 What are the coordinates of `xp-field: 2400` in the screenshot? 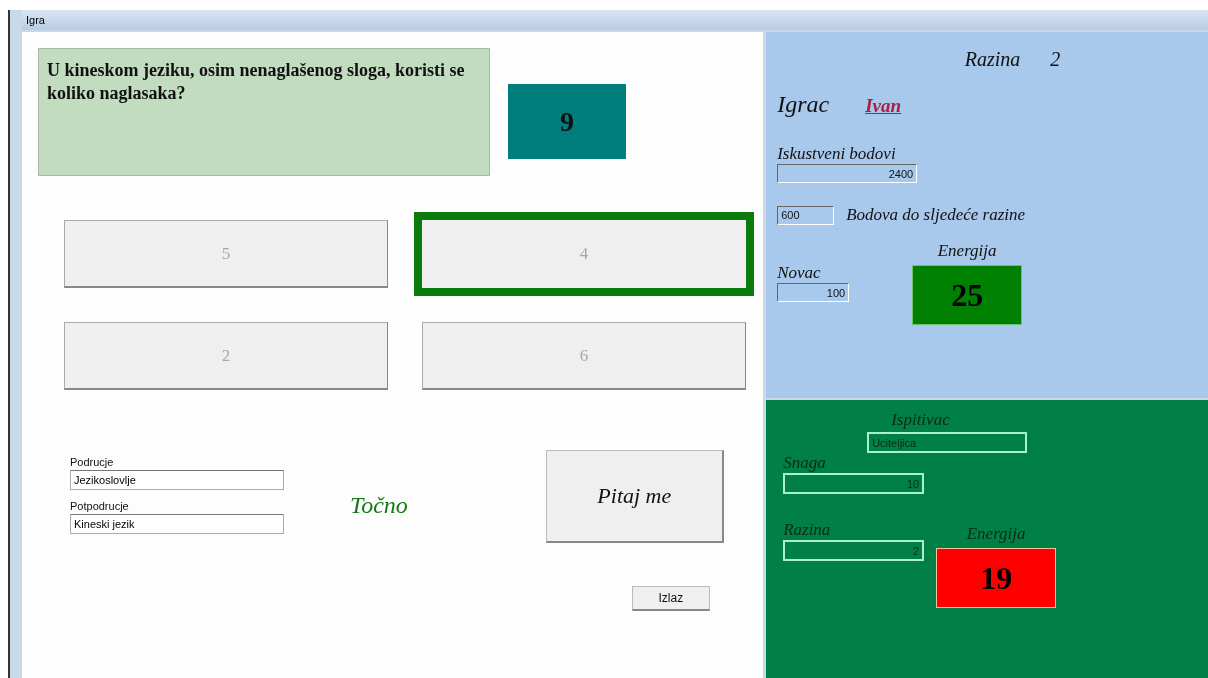 It's located at (847, 173).